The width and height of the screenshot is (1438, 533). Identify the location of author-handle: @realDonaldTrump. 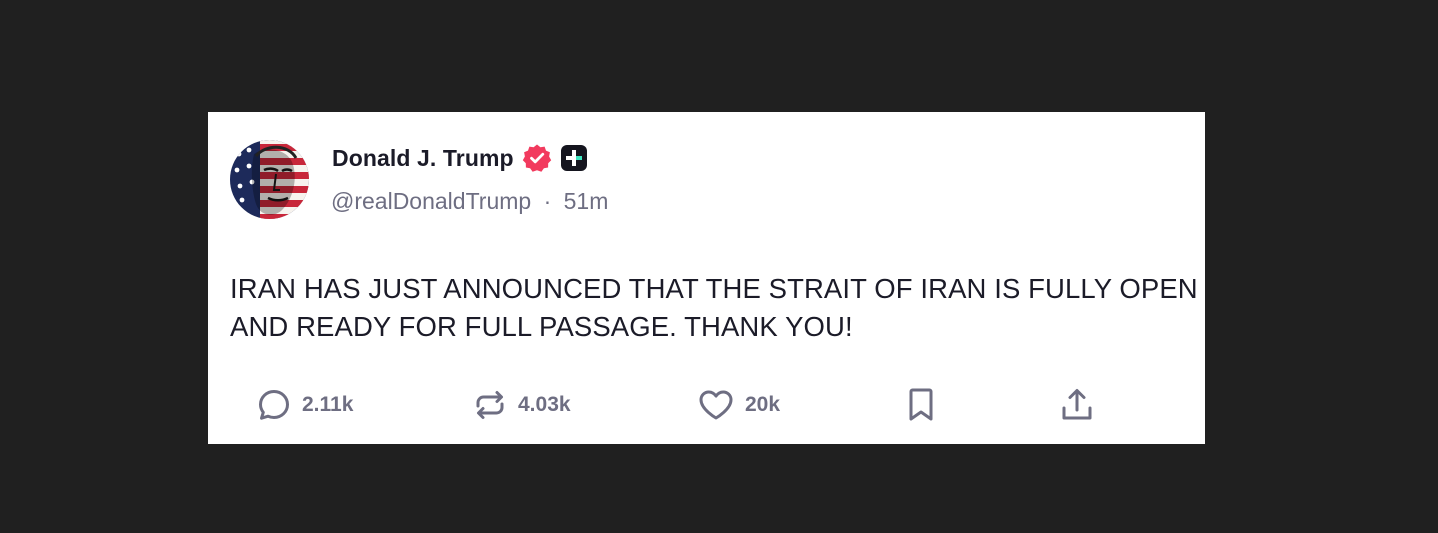
(431, 201).